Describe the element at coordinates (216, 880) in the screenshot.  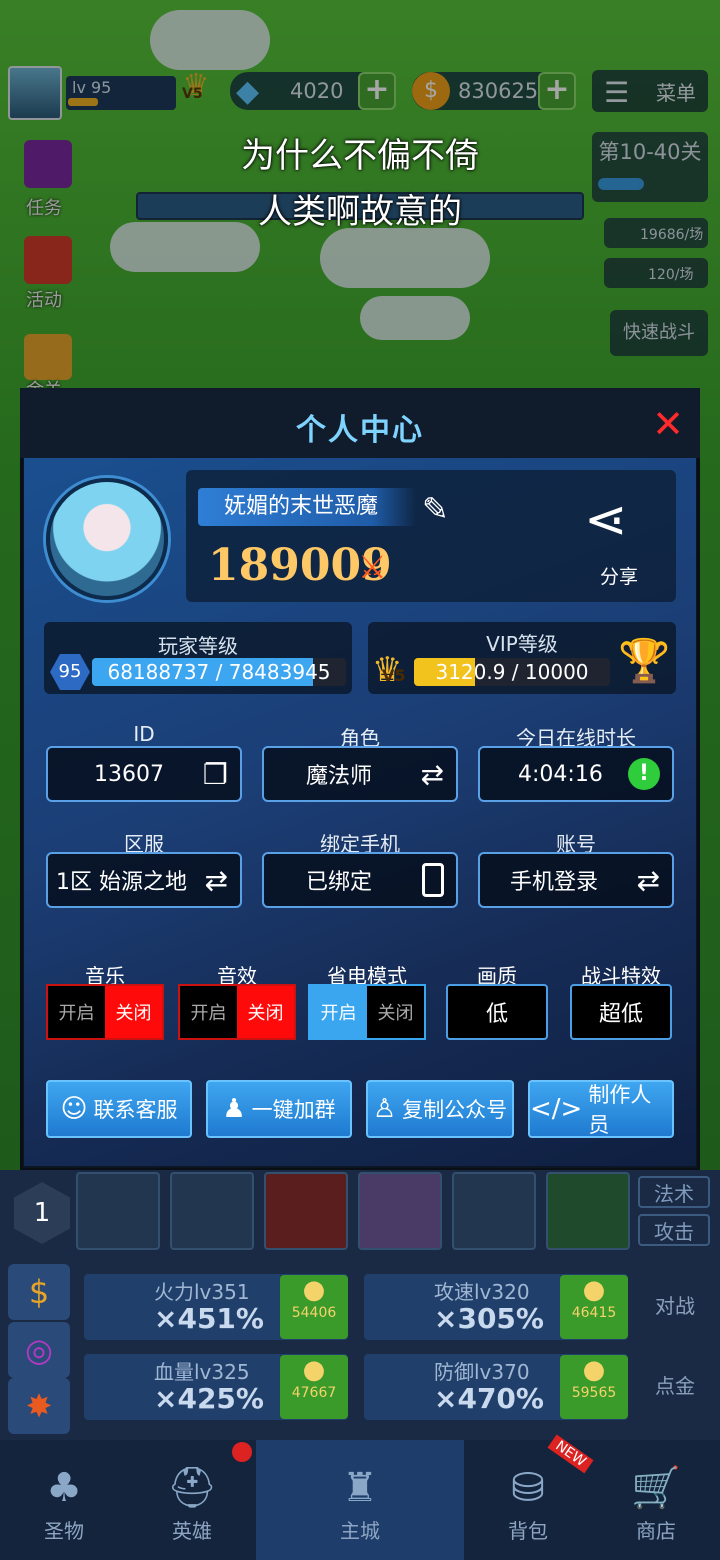
I see `switch-server-icon: ⇄` at that location.